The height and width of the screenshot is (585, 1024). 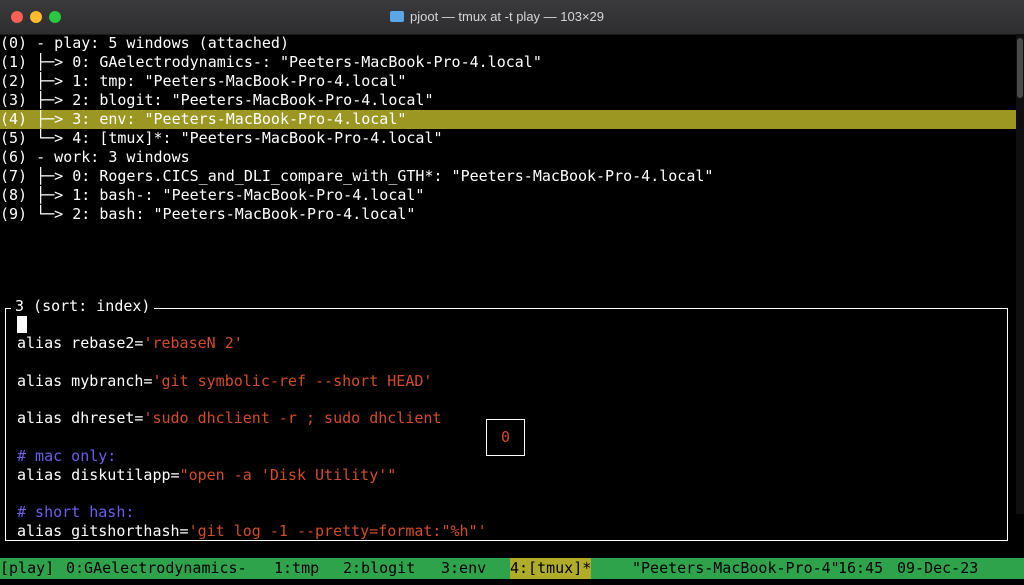 I want to click on status-window-1: 1:tmp, so click(x=296, y=568).